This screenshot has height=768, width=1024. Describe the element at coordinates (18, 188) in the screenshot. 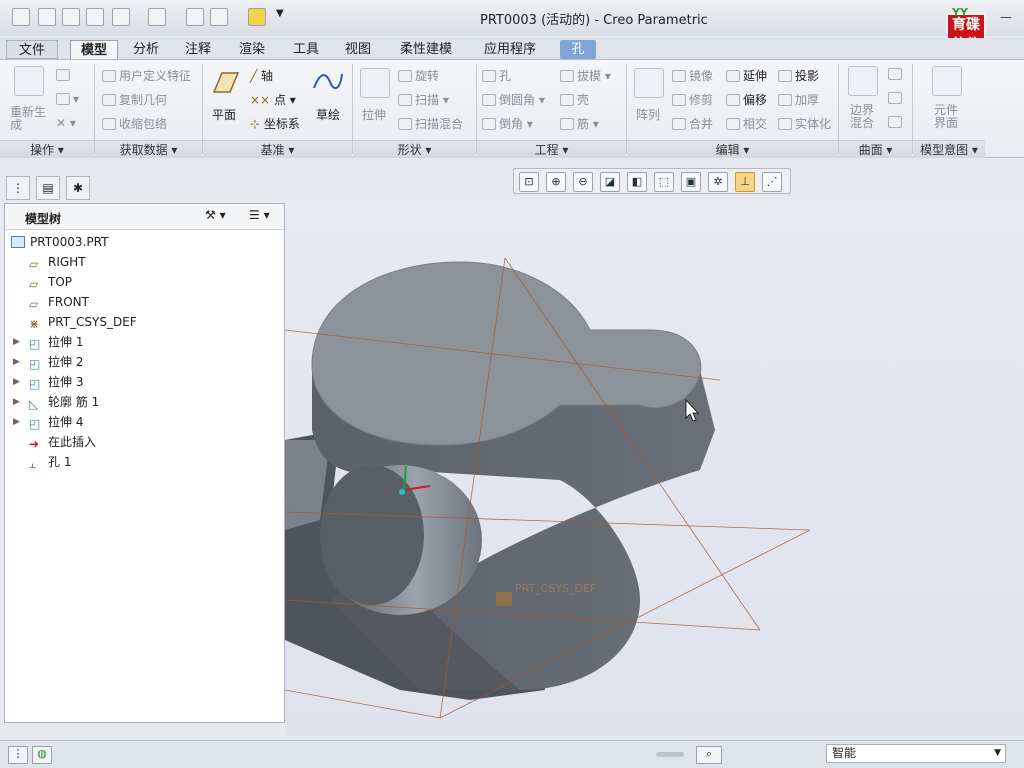

I see `model-tree-tab-icon: ⋮` at that location.